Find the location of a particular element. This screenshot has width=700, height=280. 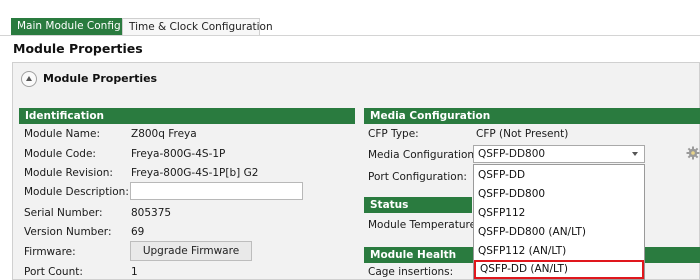

panel-title: Module Properties is located at coordinates (100, 78).